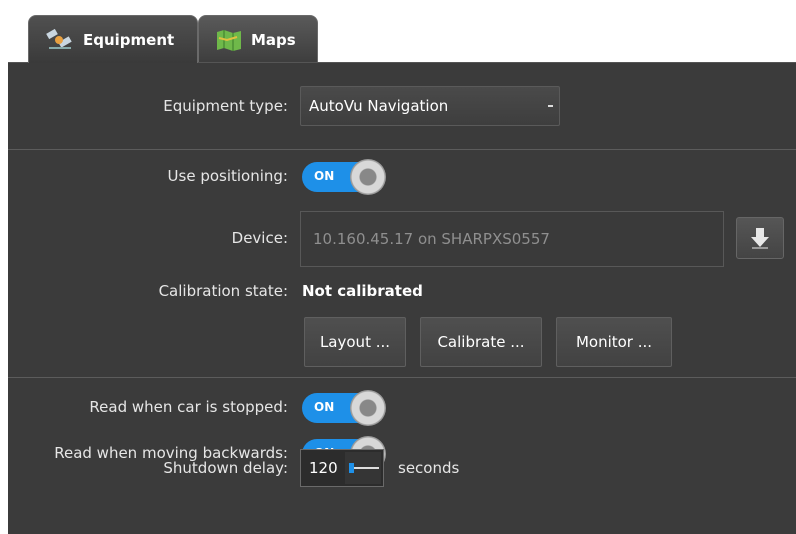  Describe the element at coordinates (379, 106) in the screenshot. I see `equipment-type-value: AutoVu Navigation` at that location.